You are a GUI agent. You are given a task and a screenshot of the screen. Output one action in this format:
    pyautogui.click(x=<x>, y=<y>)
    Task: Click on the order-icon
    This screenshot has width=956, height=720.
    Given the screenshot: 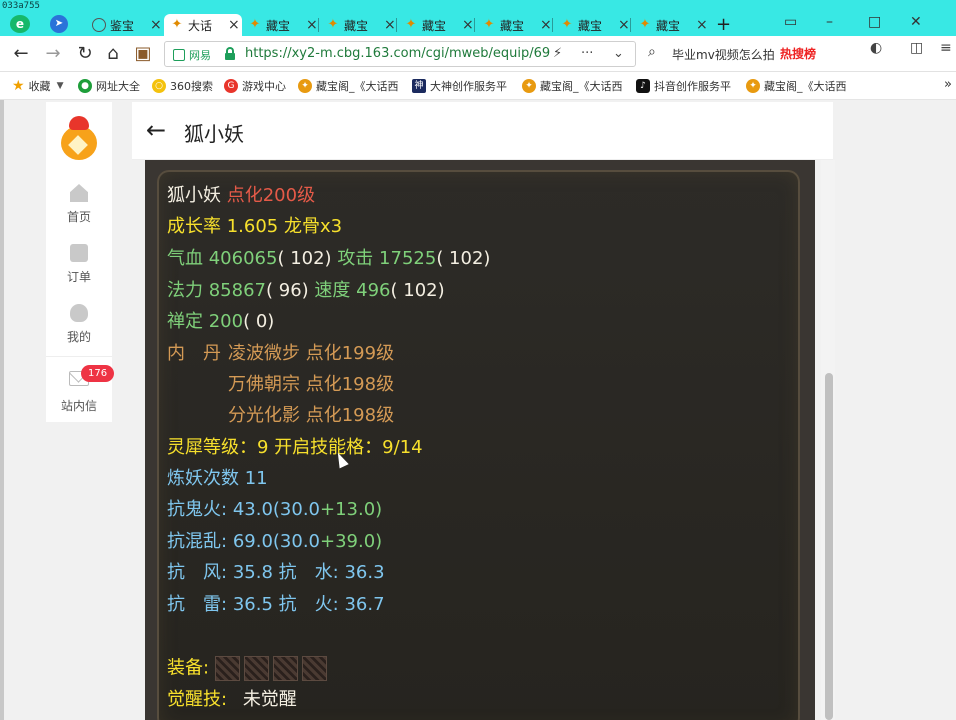 What is the action you would take?
    pyautogui.click(x=79, y=253)
    